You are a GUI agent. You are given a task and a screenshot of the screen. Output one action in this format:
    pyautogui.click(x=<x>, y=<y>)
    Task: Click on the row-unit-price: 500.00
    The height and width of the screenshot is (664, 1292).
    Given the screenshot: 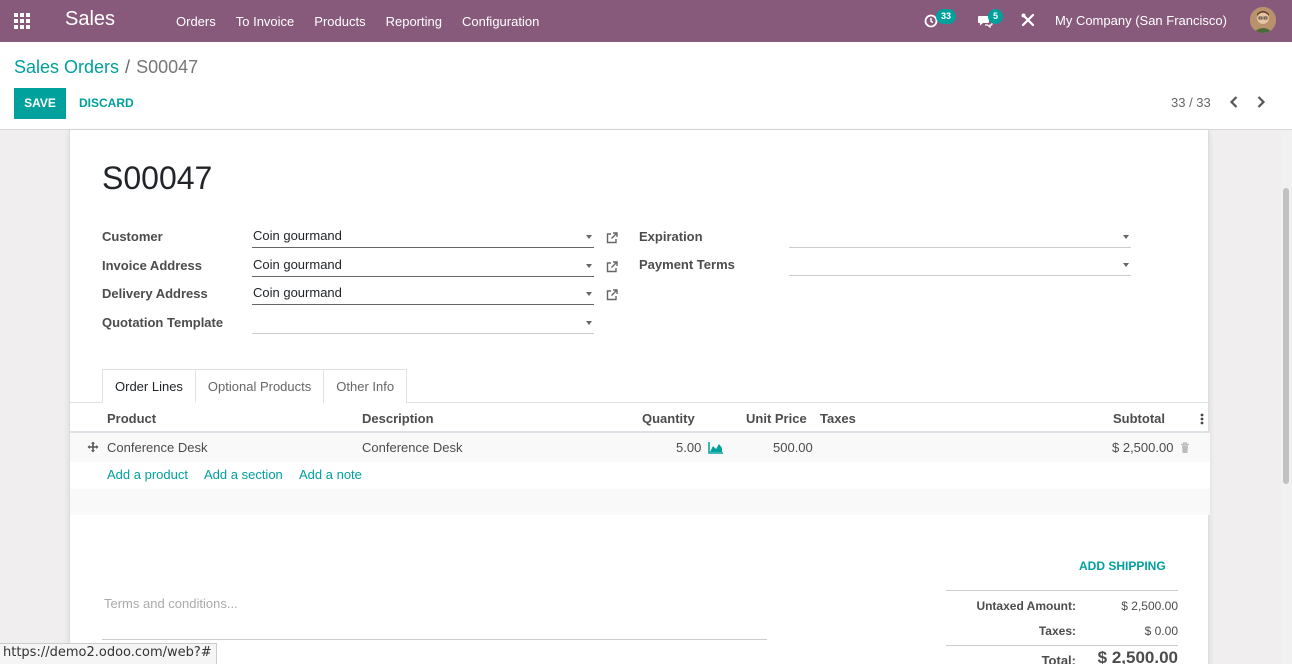 What is the action you would take?
    pyautogui.click(x=793, y=447)
    